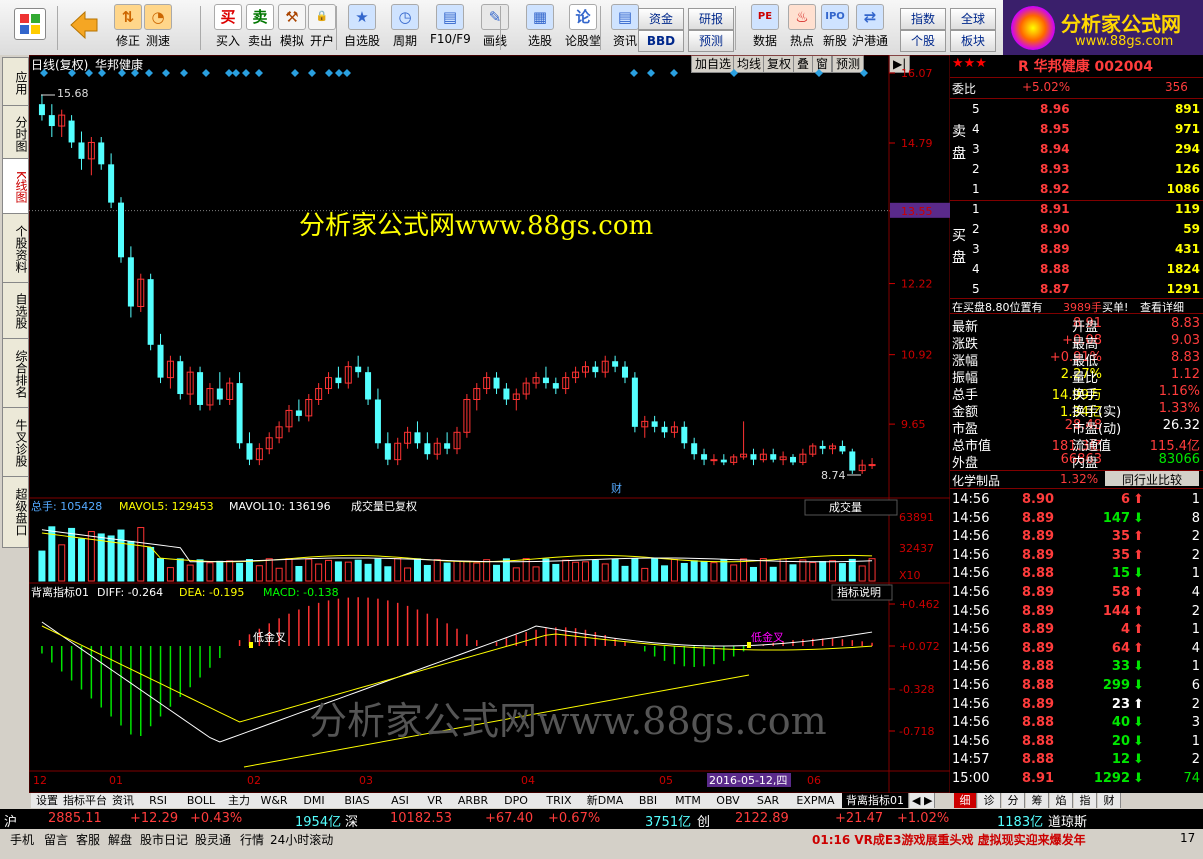  What do you see at coordinates (1120, 648) in the screenshot?
I see `tick-volume: 64` at bounding box center [1120, 648].